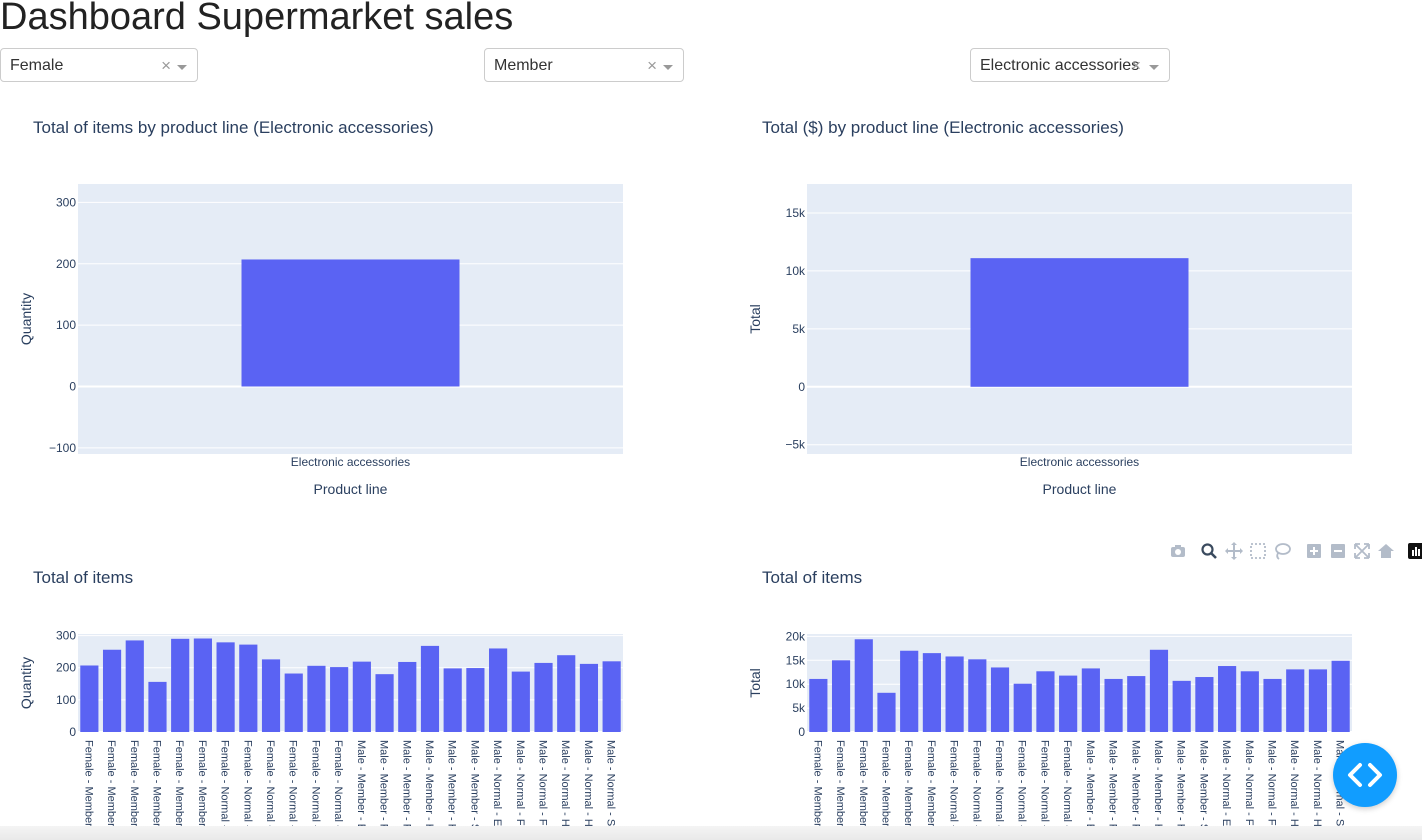 Image resolution: width=1422 pixels, height=840 pixels. What do you see at coordinates (474, 790) in the screenshot?
I see `chart-2-xtick-label: Male - Member - Spo` at bounding box center [474, 790].